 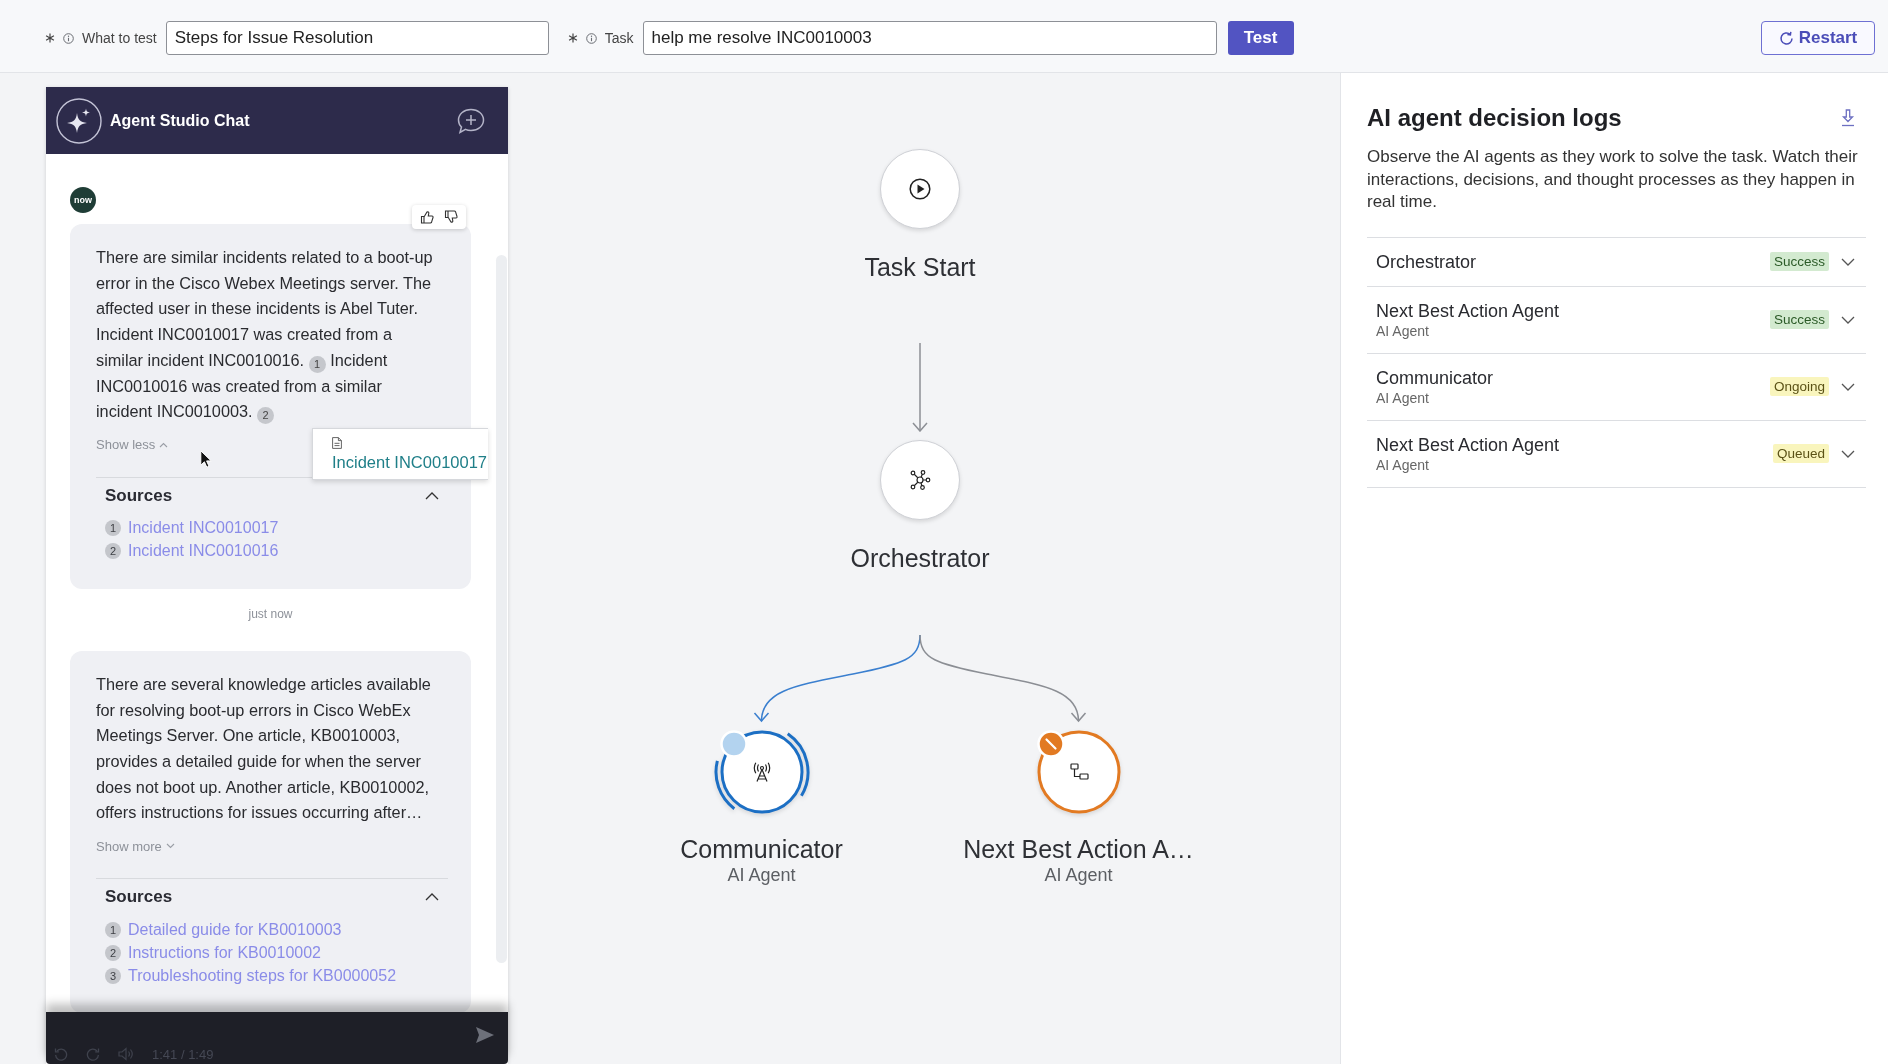 I want to click on flow-icon, so click(x=1078, y=772).